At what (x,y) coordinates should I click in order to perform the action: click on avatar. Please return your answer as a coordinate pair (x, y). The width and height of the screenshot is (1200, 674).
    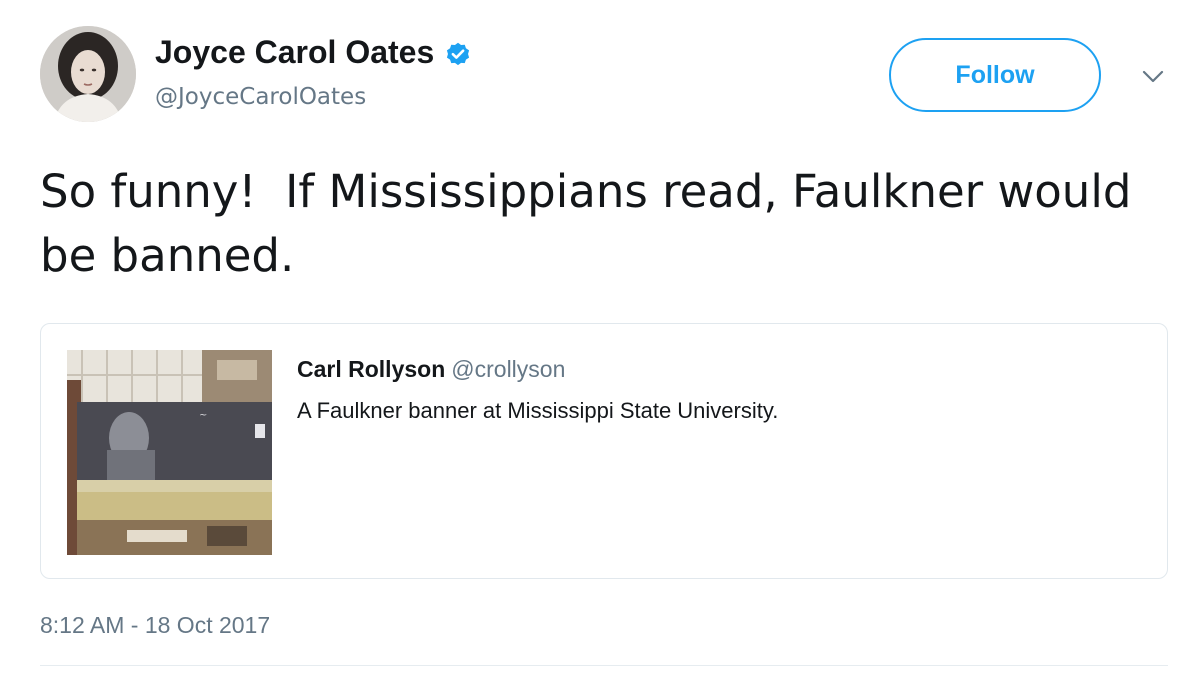
    Looking at the image, I should click on (88, 74).